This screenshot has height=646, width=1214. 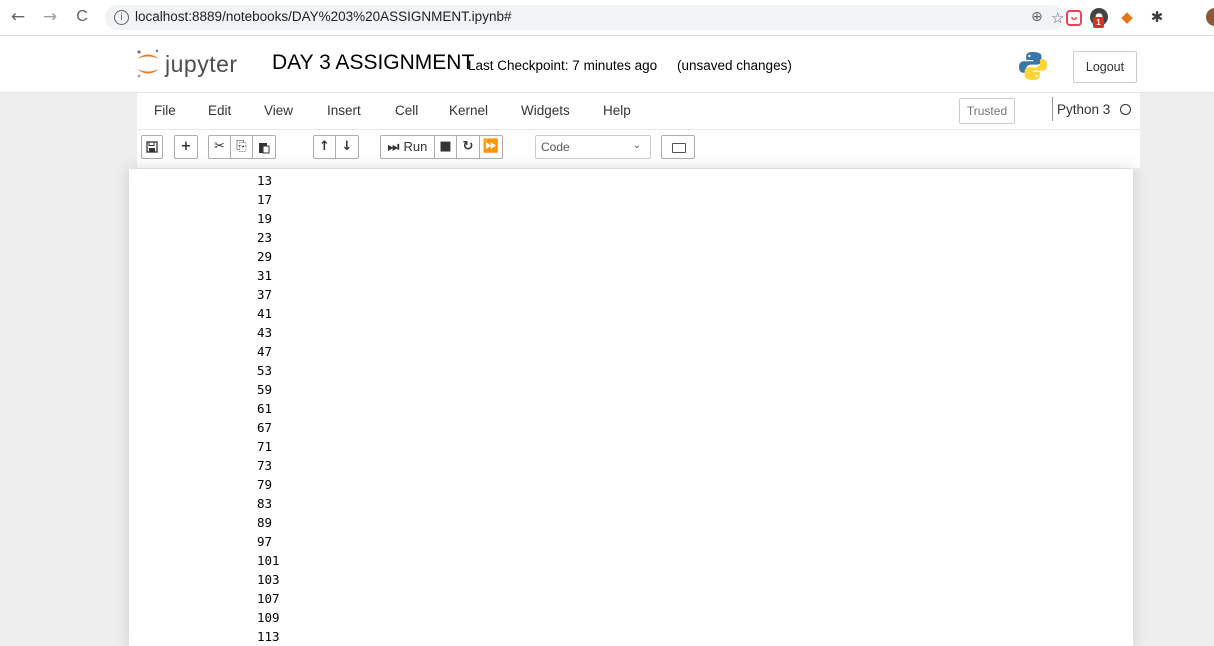 I want to click on restart-button: ↻, so click(x=468, y=147).